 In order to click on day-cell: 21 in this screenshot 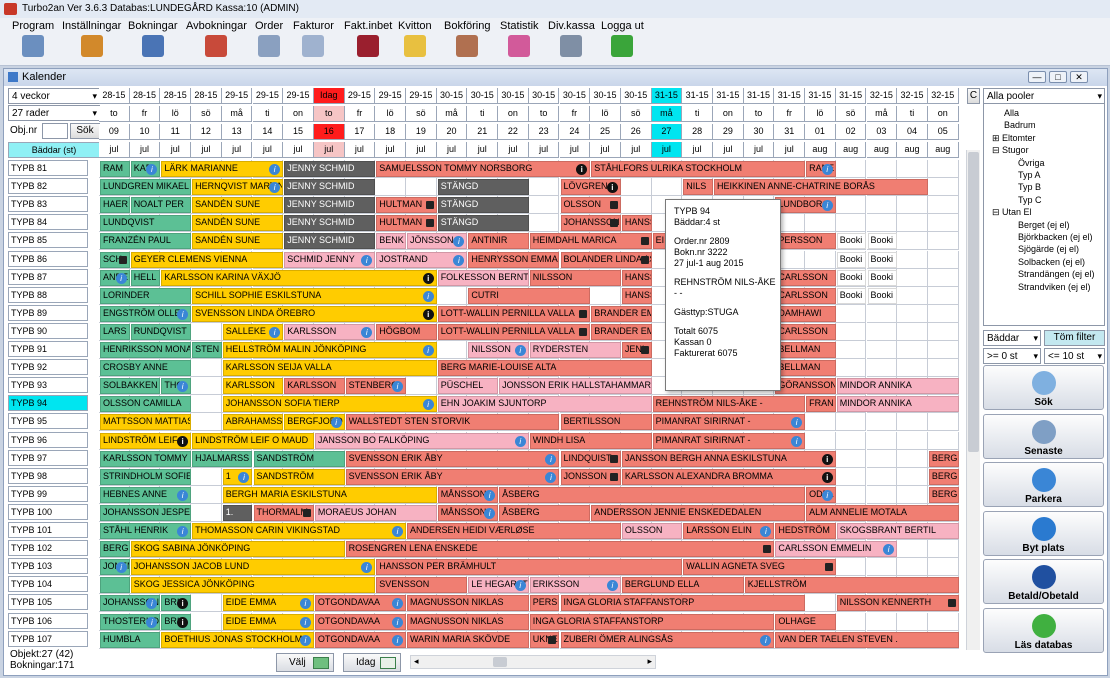, I will do `click(483, 132)`.